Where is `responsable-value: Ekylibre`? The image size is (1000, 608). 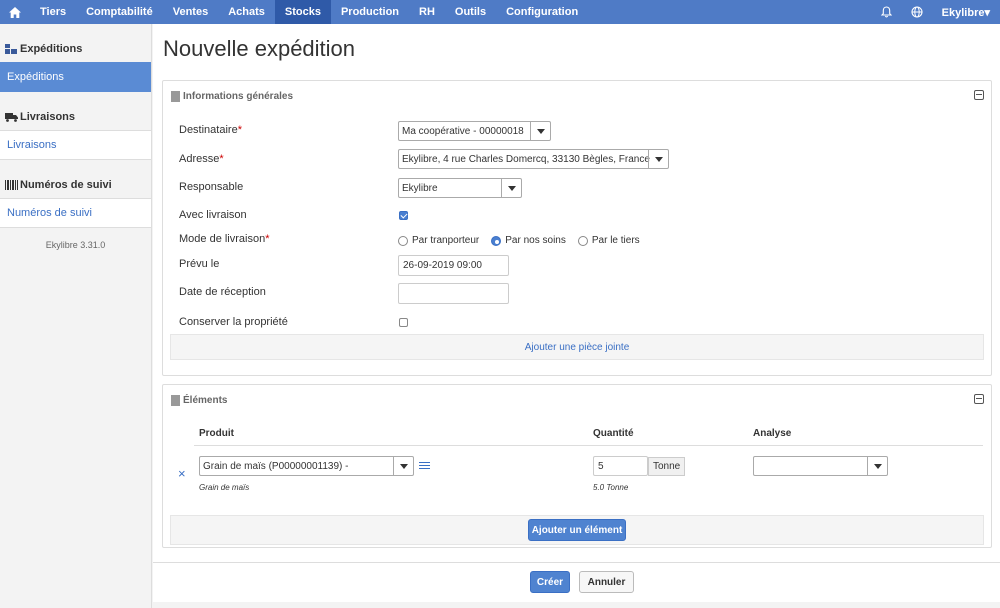 responsable-value: Ekylibre is located at coordinates (420, 188).